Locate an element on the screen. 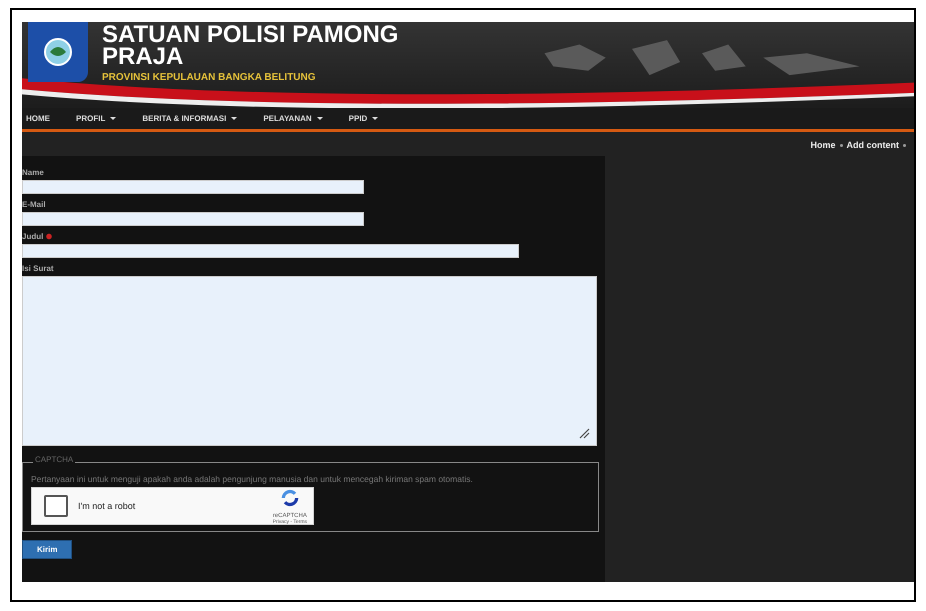  breadcrumb-link: Add content is located at coordinates (872, 145).